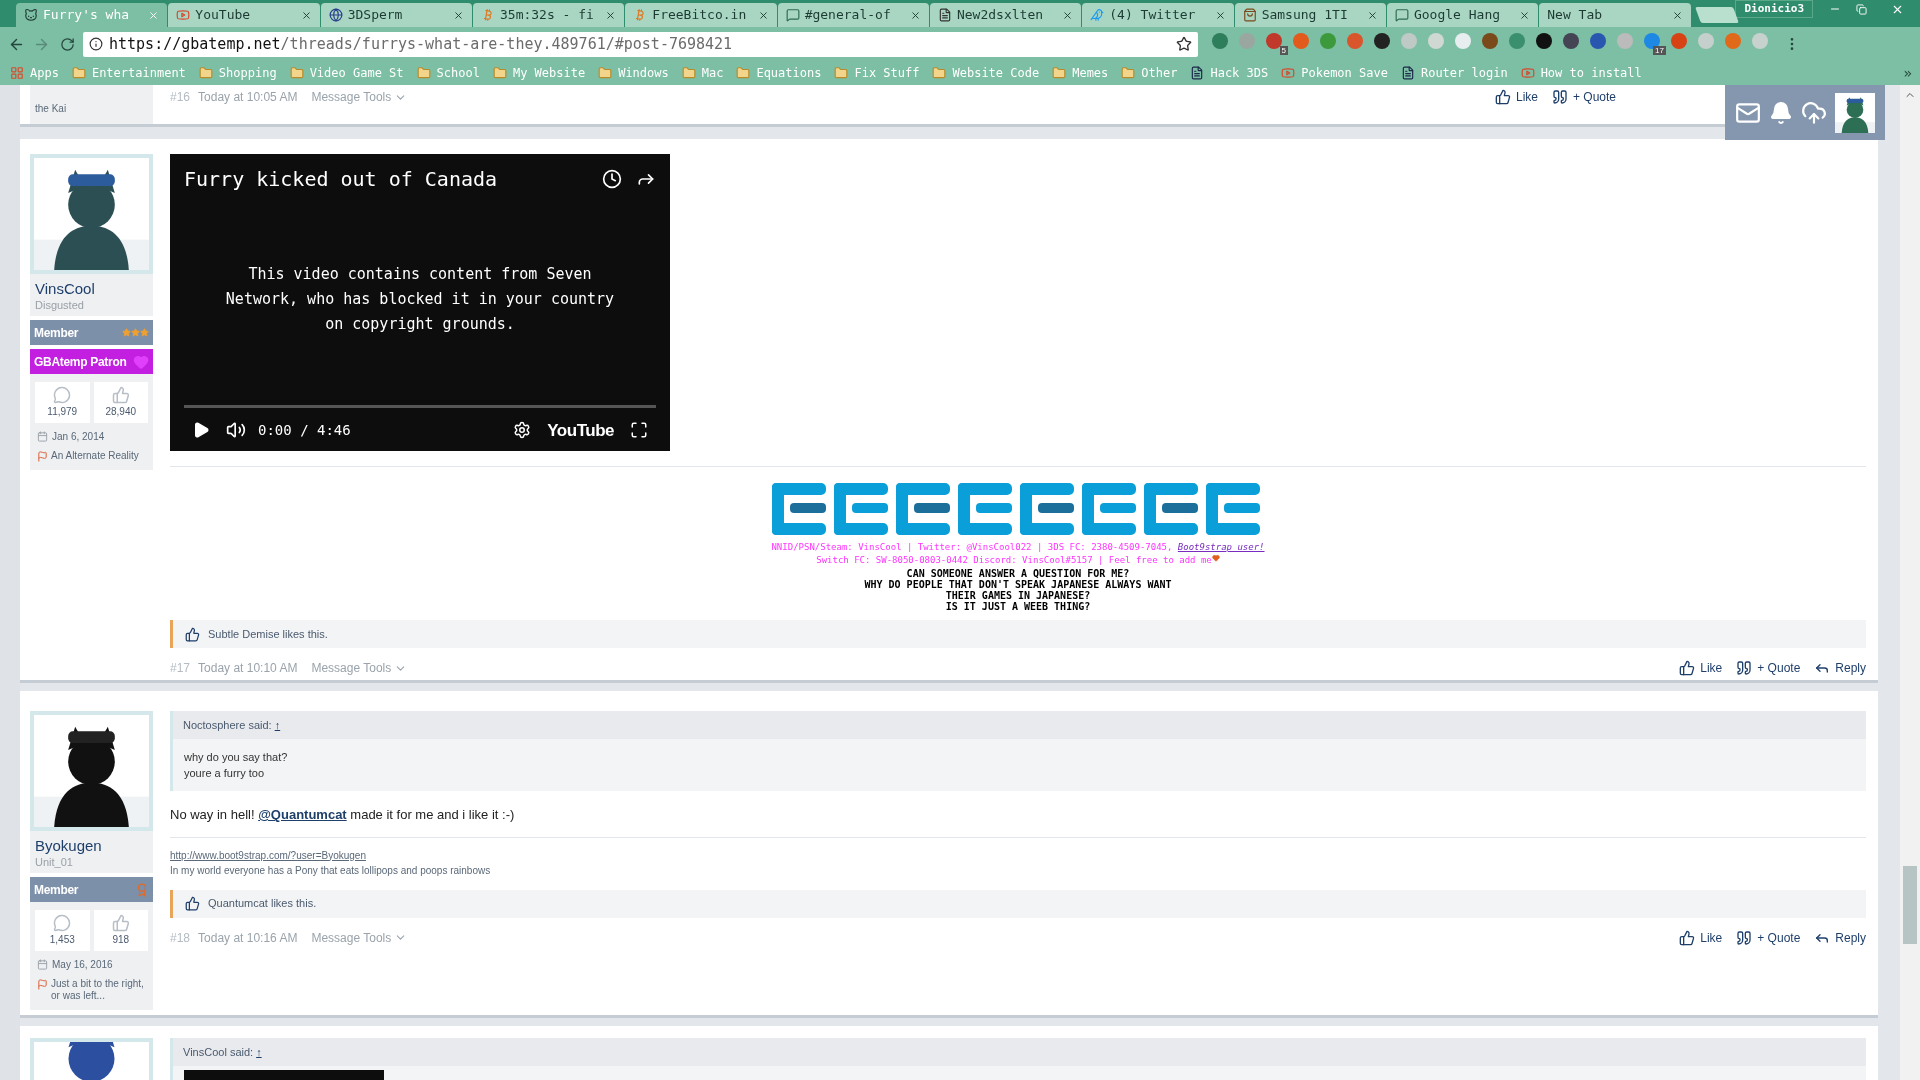  I want to click on user-location: the Kai, so click(51, 108).